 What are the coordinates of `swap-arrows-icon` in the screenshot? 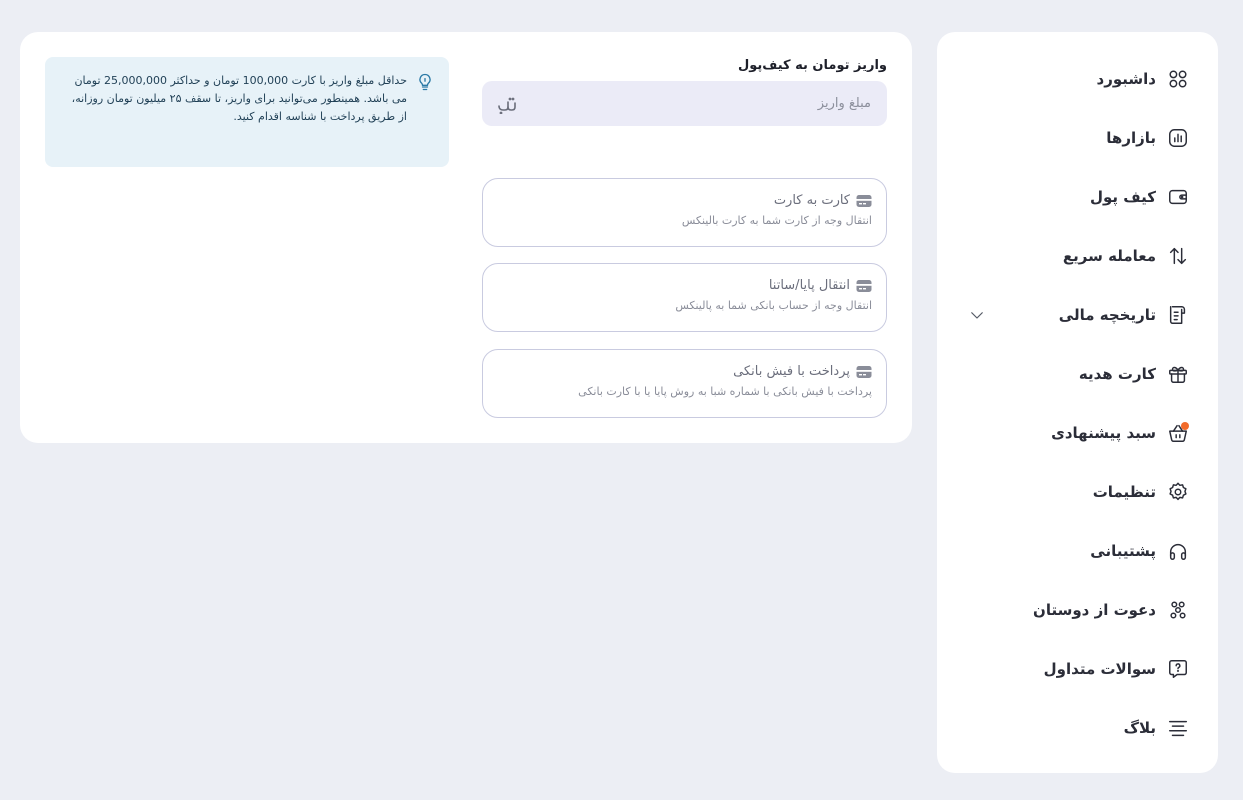 It's located at (1178, 256).